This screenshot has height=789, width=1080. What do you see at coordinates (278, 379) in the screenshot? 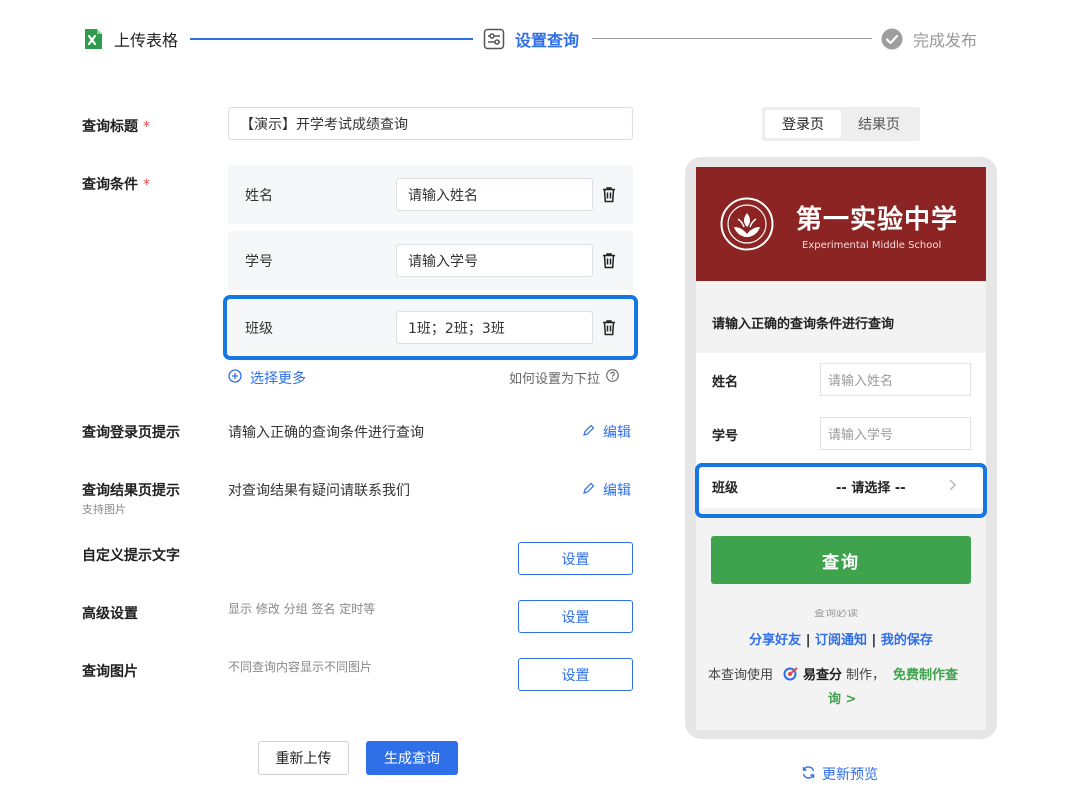
I see `add-more-label: 选择更多` at bounding box center [278, 379].